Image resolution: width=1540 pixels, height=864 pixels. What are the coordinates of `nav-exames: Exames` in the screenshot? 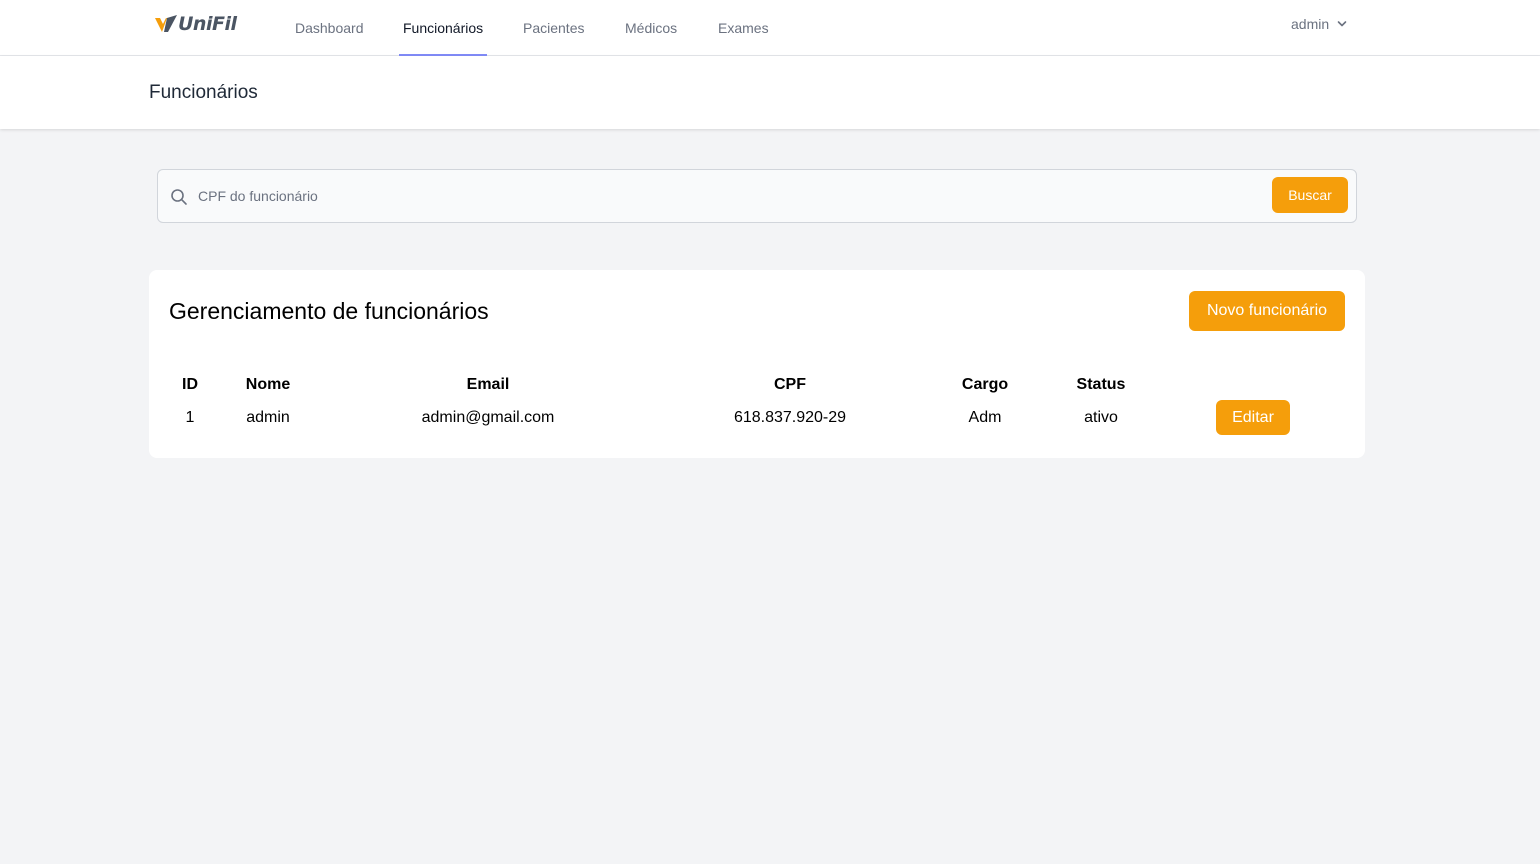 It's located at (743, 28).